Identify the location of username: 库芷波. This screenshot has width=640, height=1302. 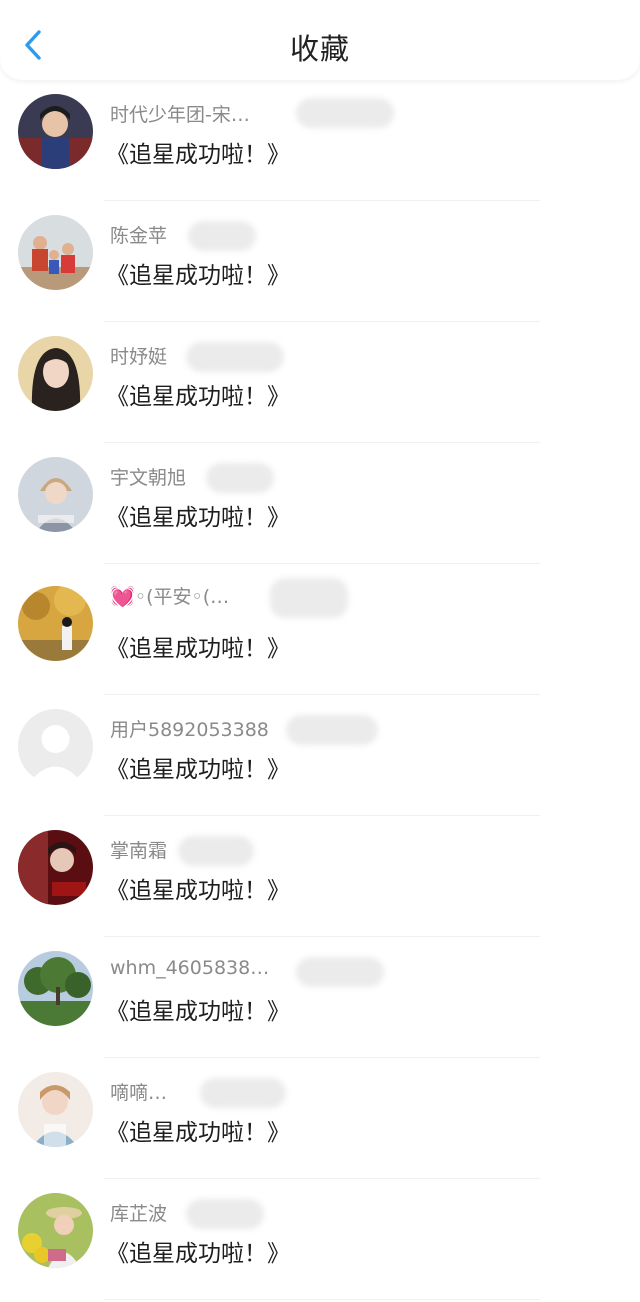
(139, 1214).